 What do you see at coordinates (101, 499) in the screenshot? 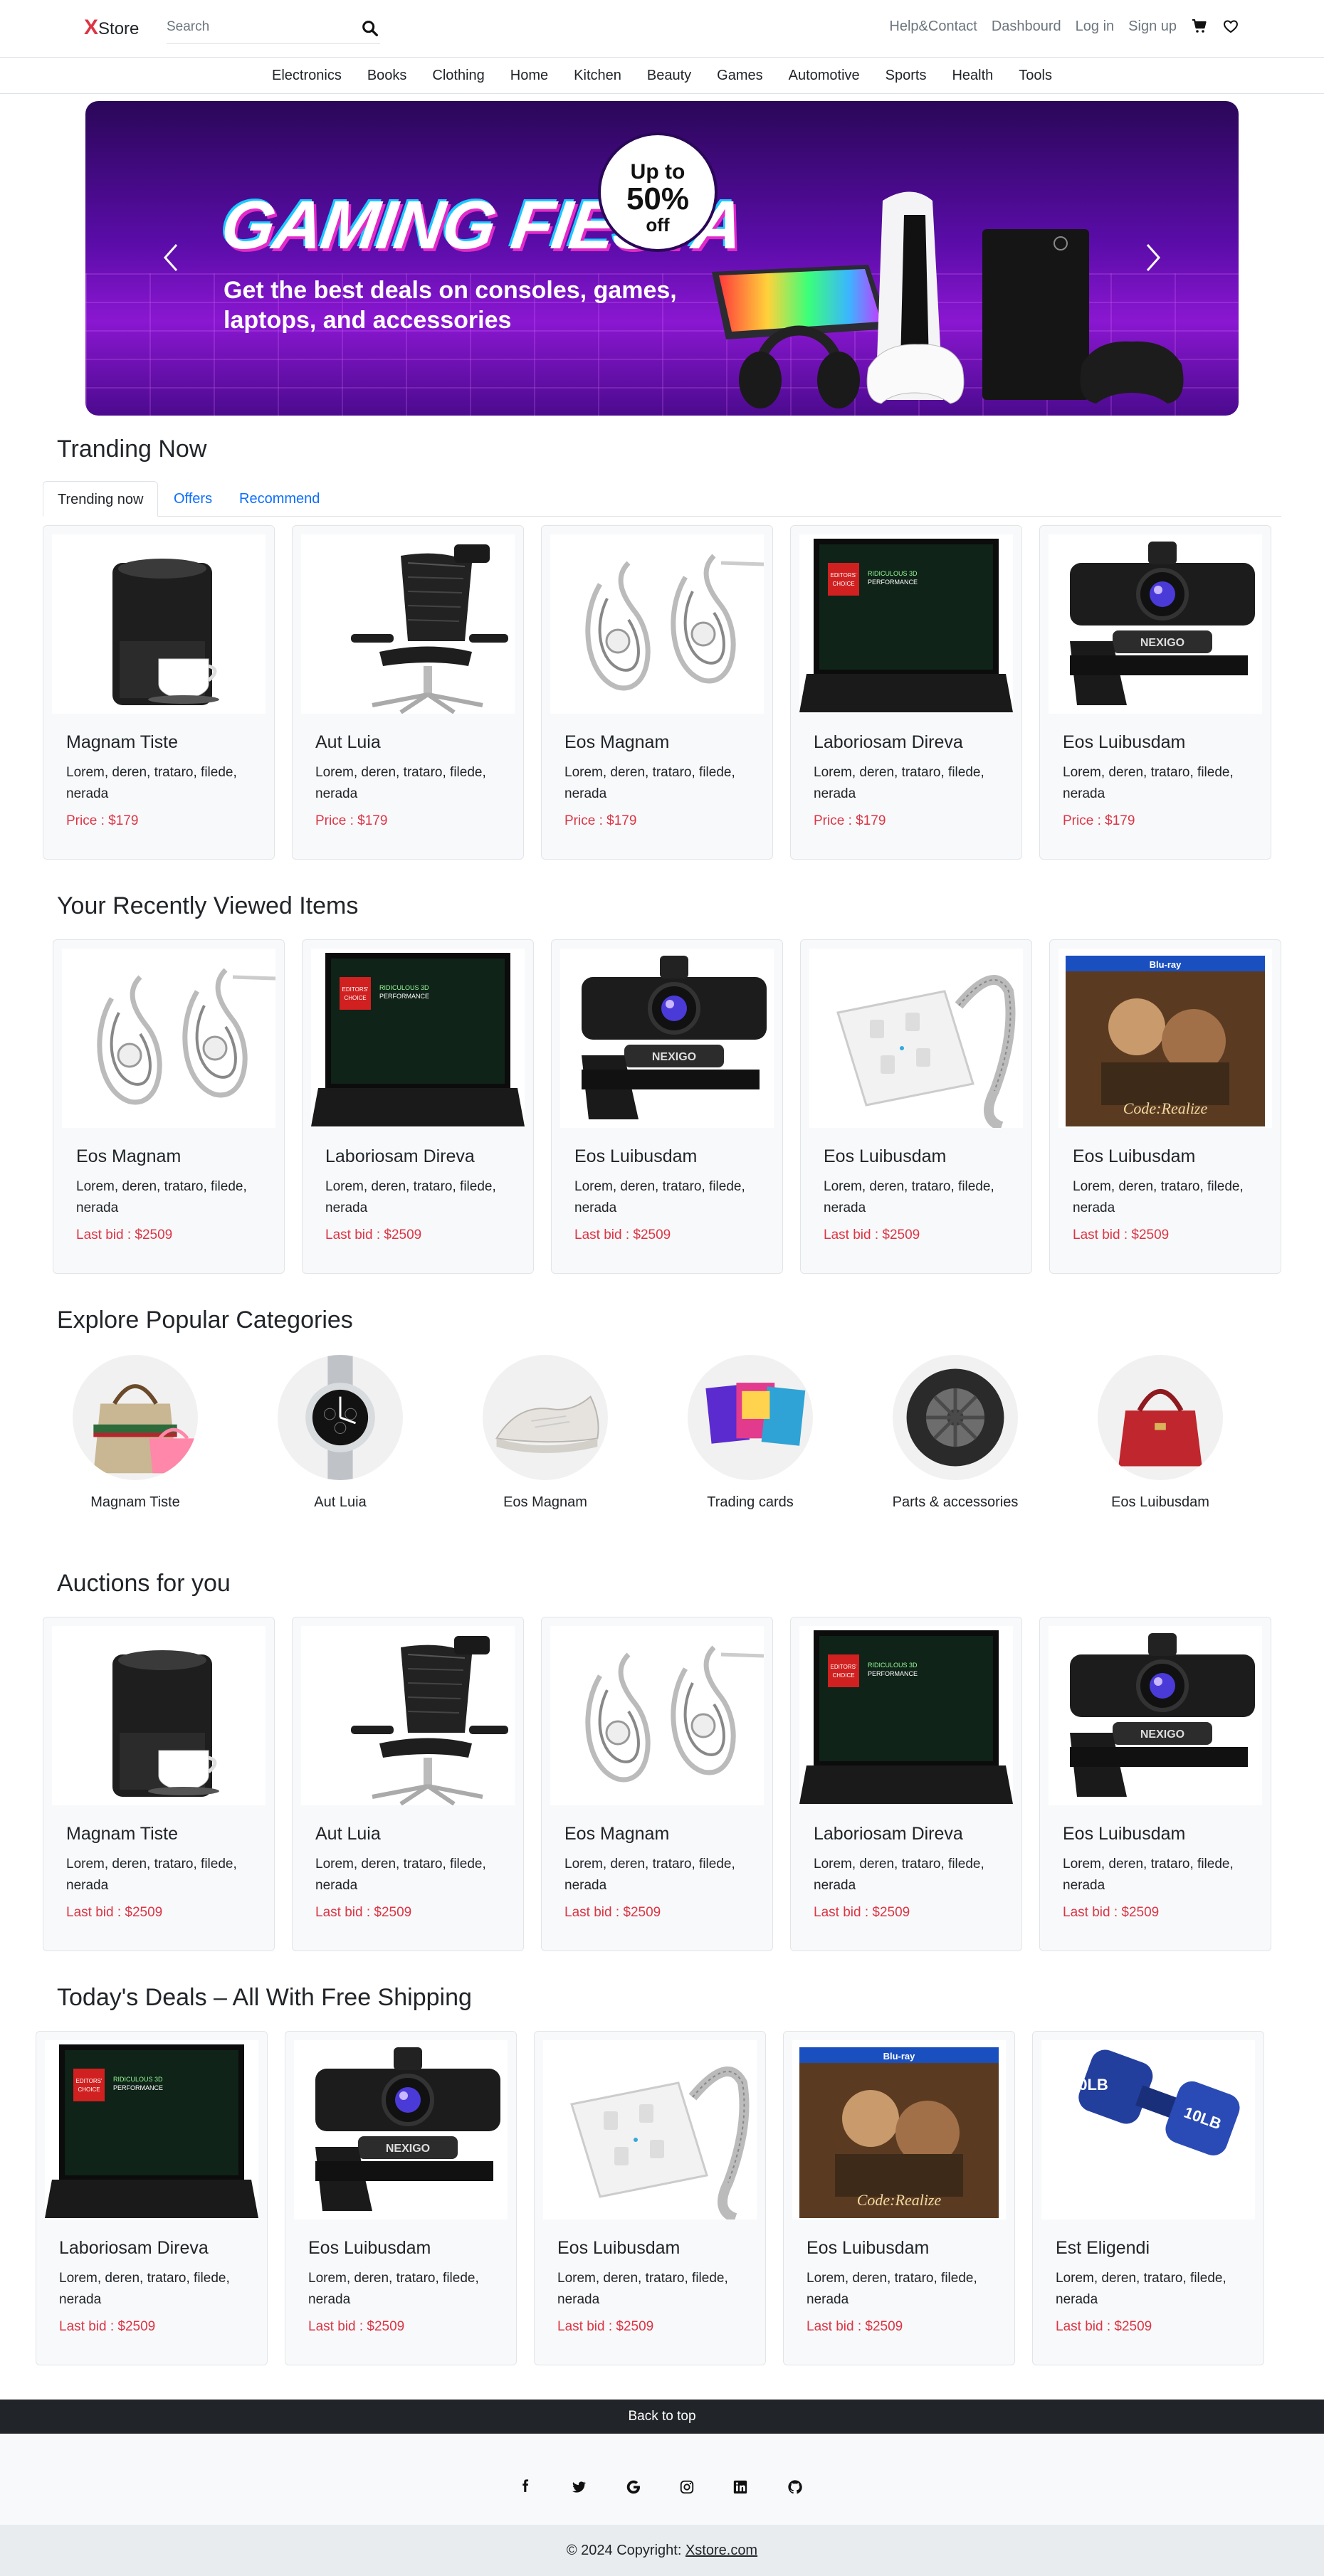
I see `tab-trending-now: Trending now` at bounding box center [101, 499].